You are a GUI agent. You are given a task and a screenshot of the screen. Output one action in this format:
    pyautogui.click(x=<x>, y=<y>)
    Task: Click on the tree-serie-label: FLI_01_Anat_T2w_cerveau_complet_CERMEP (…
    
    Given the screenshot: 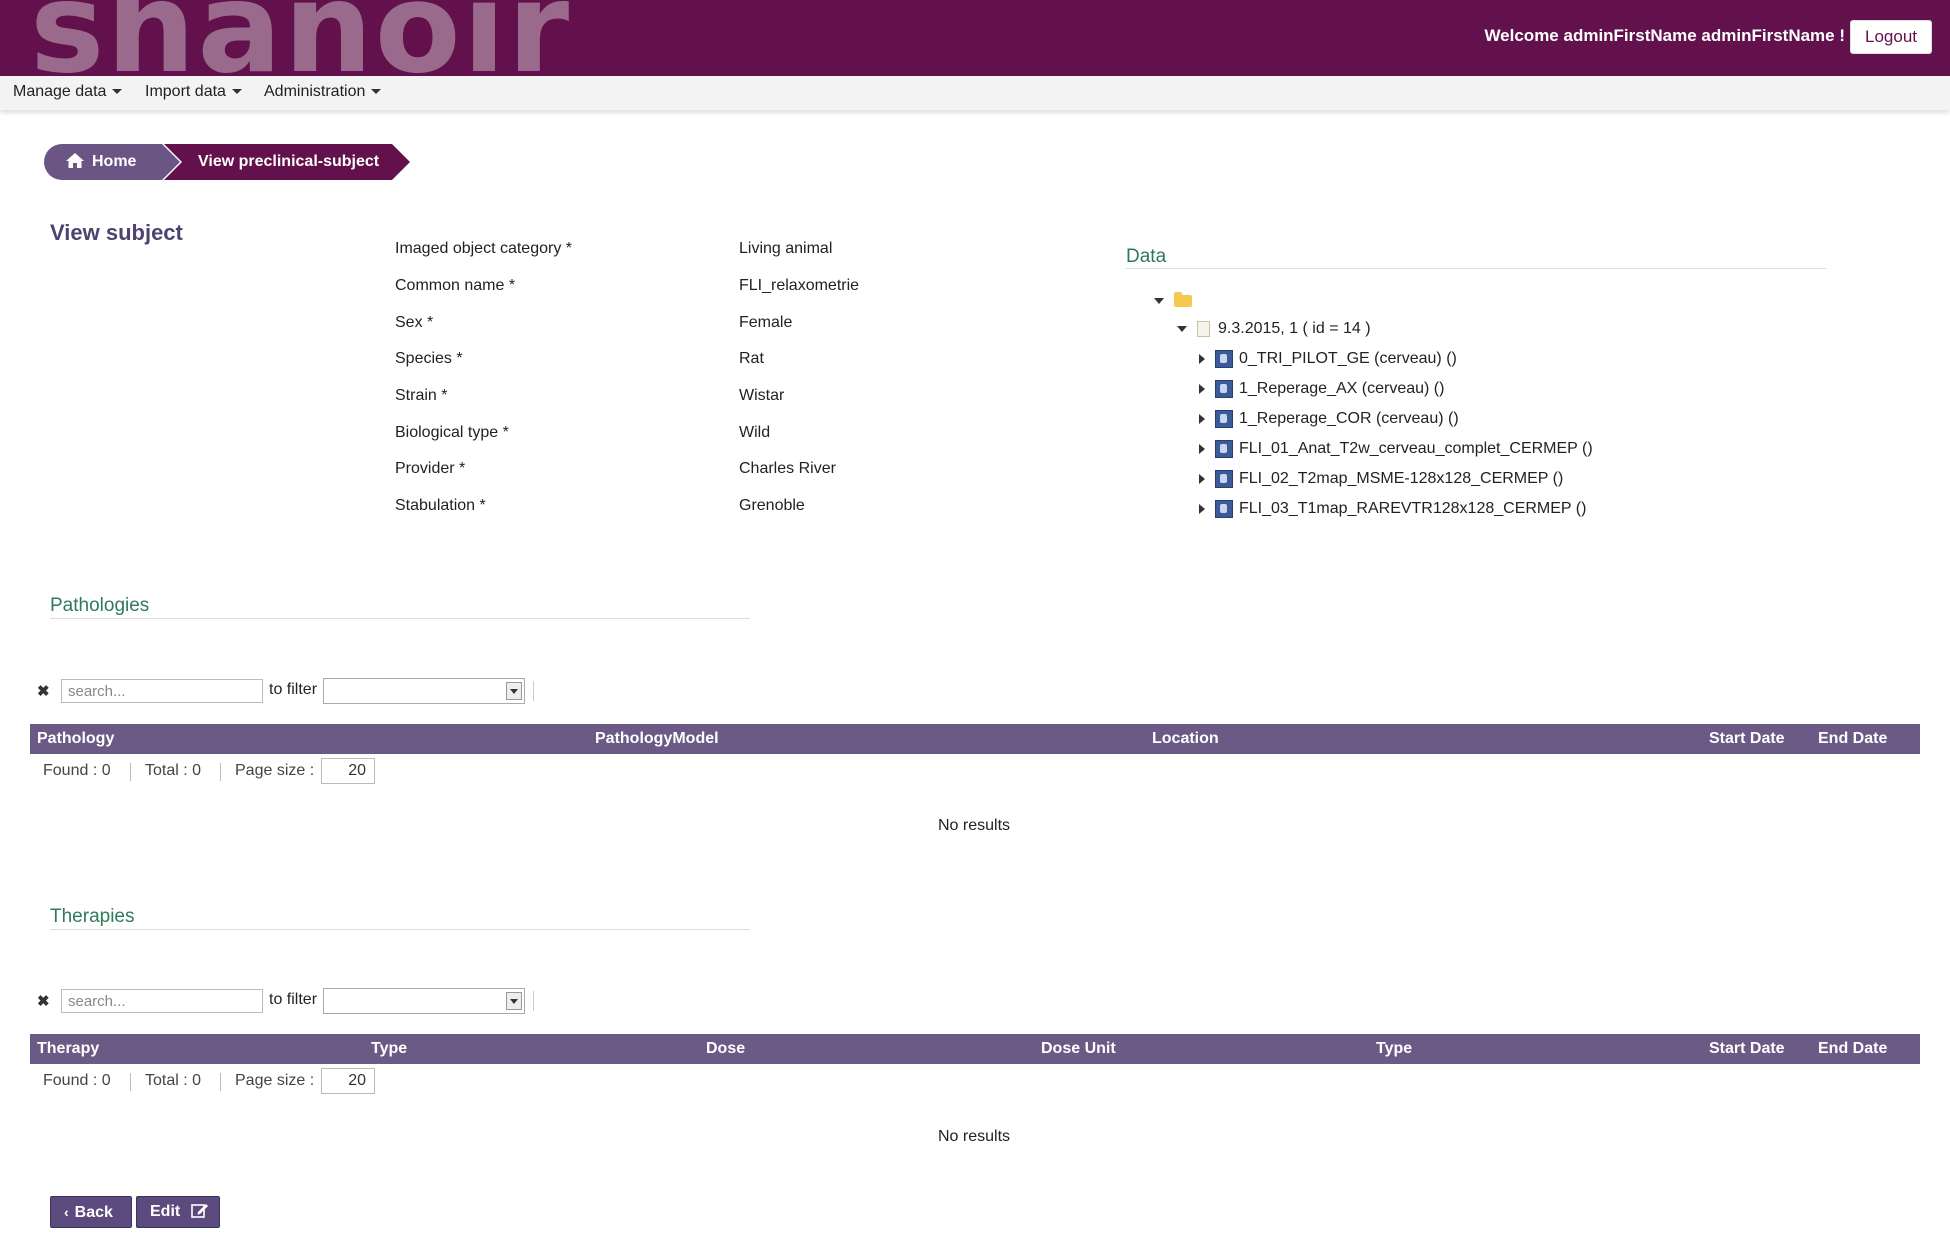 What is the action you would take?
    pyautogui.click(x=1416, y=449)
    